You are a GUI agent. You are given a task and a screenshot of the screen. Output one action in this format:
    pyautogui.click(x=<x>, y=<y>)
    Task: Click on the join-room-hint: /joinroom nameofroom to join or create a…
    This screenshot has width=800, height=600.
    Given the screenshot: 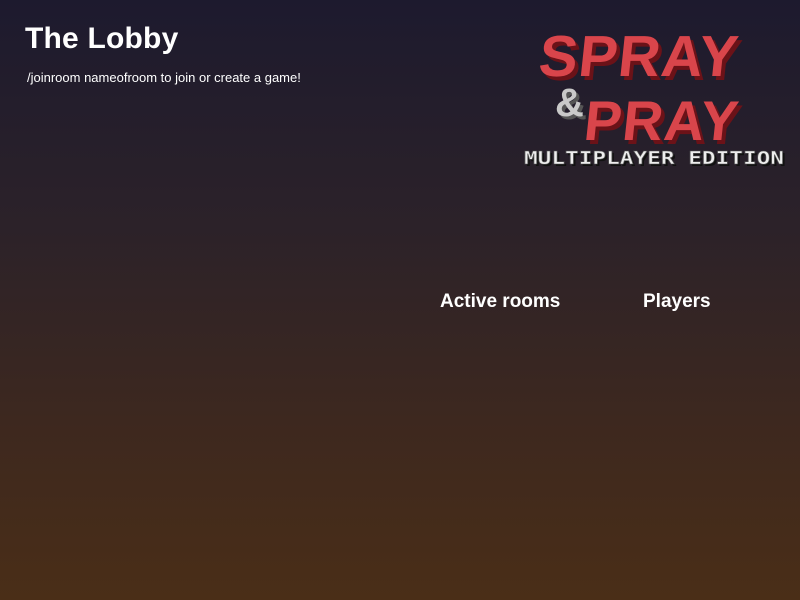 What is the action you would take?
    pyautogui.click(x=164, y=77)
    